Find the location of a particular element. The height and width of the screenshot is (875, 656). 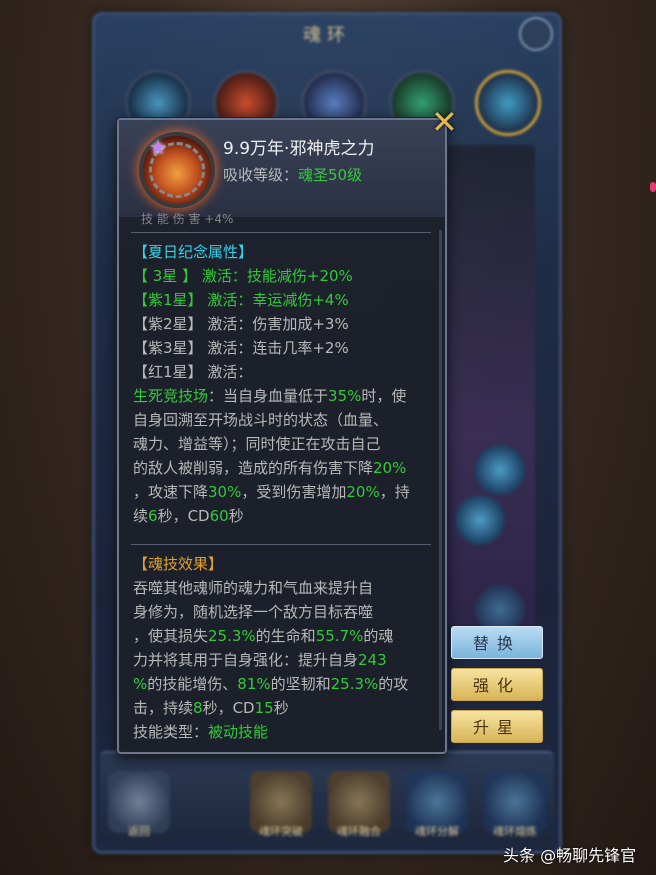

arena-line-4: 的敌人被削弱，造成的所有伤害下降20% is located at coordinates (270, 468).